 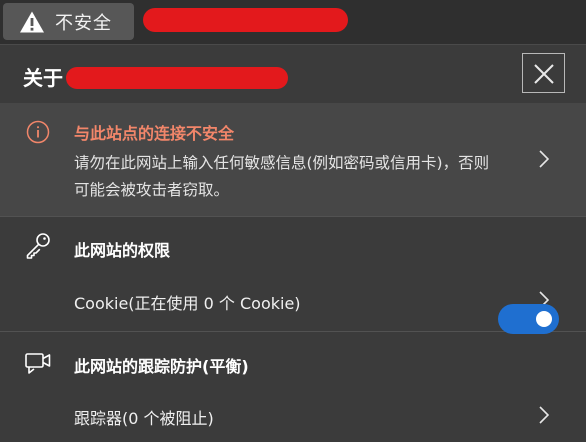 I want to click on not-secure-button: 不安全, so click(x=68, y=21).